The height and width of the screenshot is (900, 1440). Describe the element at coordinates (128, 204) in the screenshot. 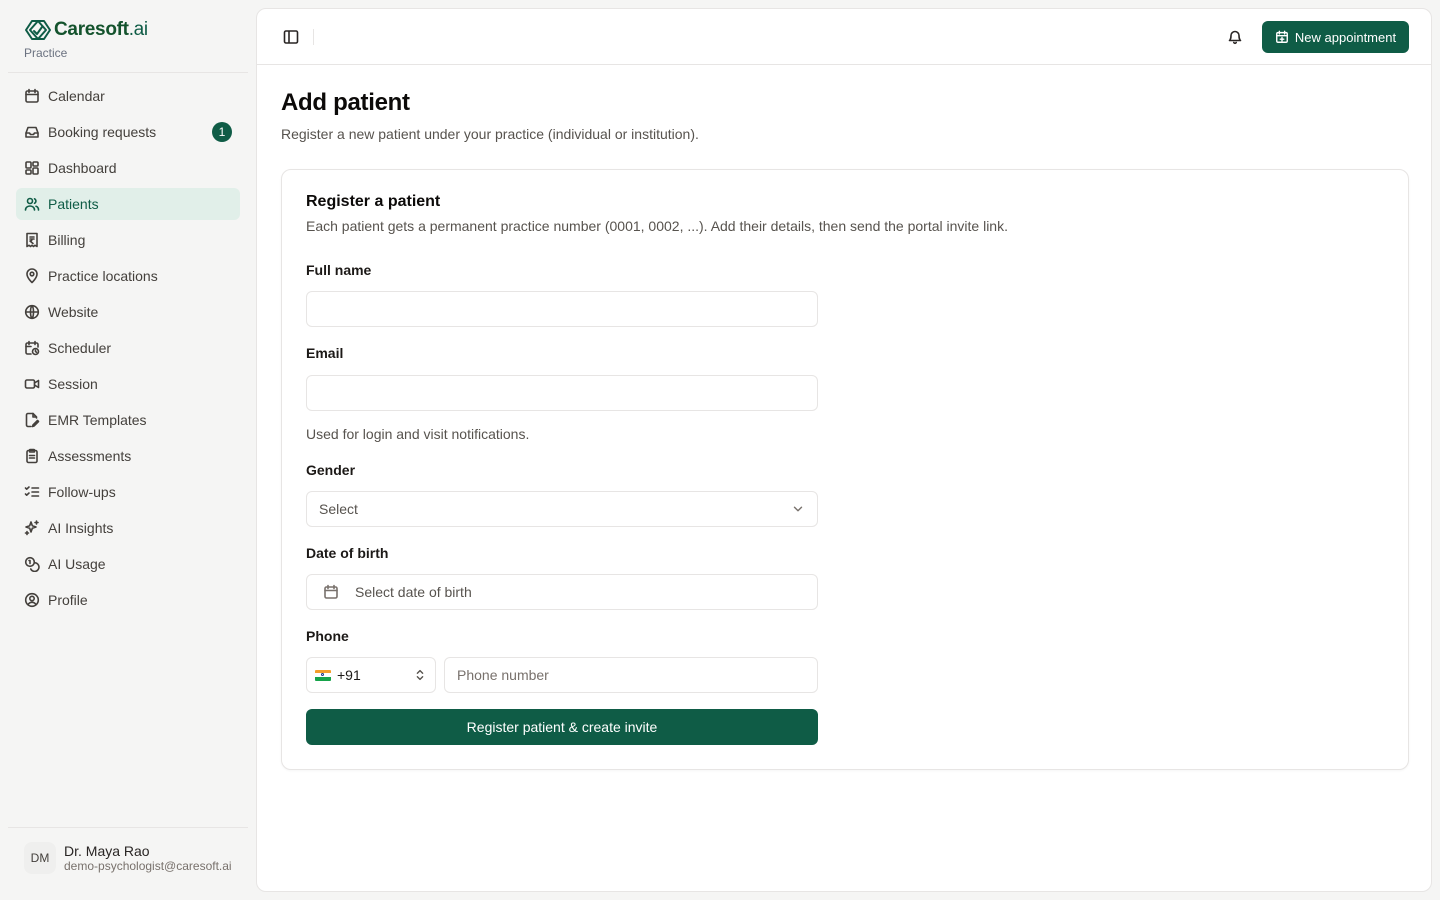

I see `sidebar-item-patients: Patients` at that location.